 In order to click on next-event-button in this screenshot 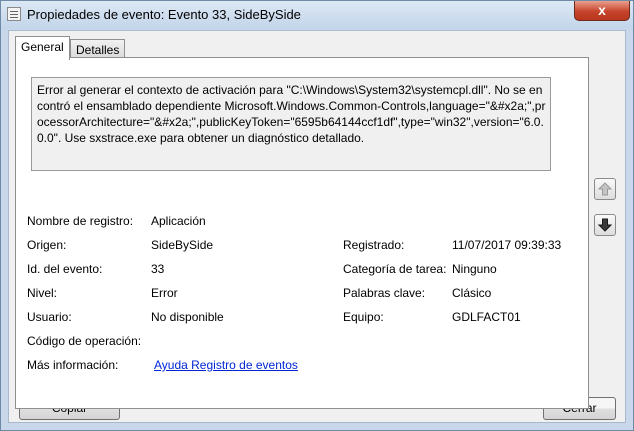, I will do `click(605, 225)`.